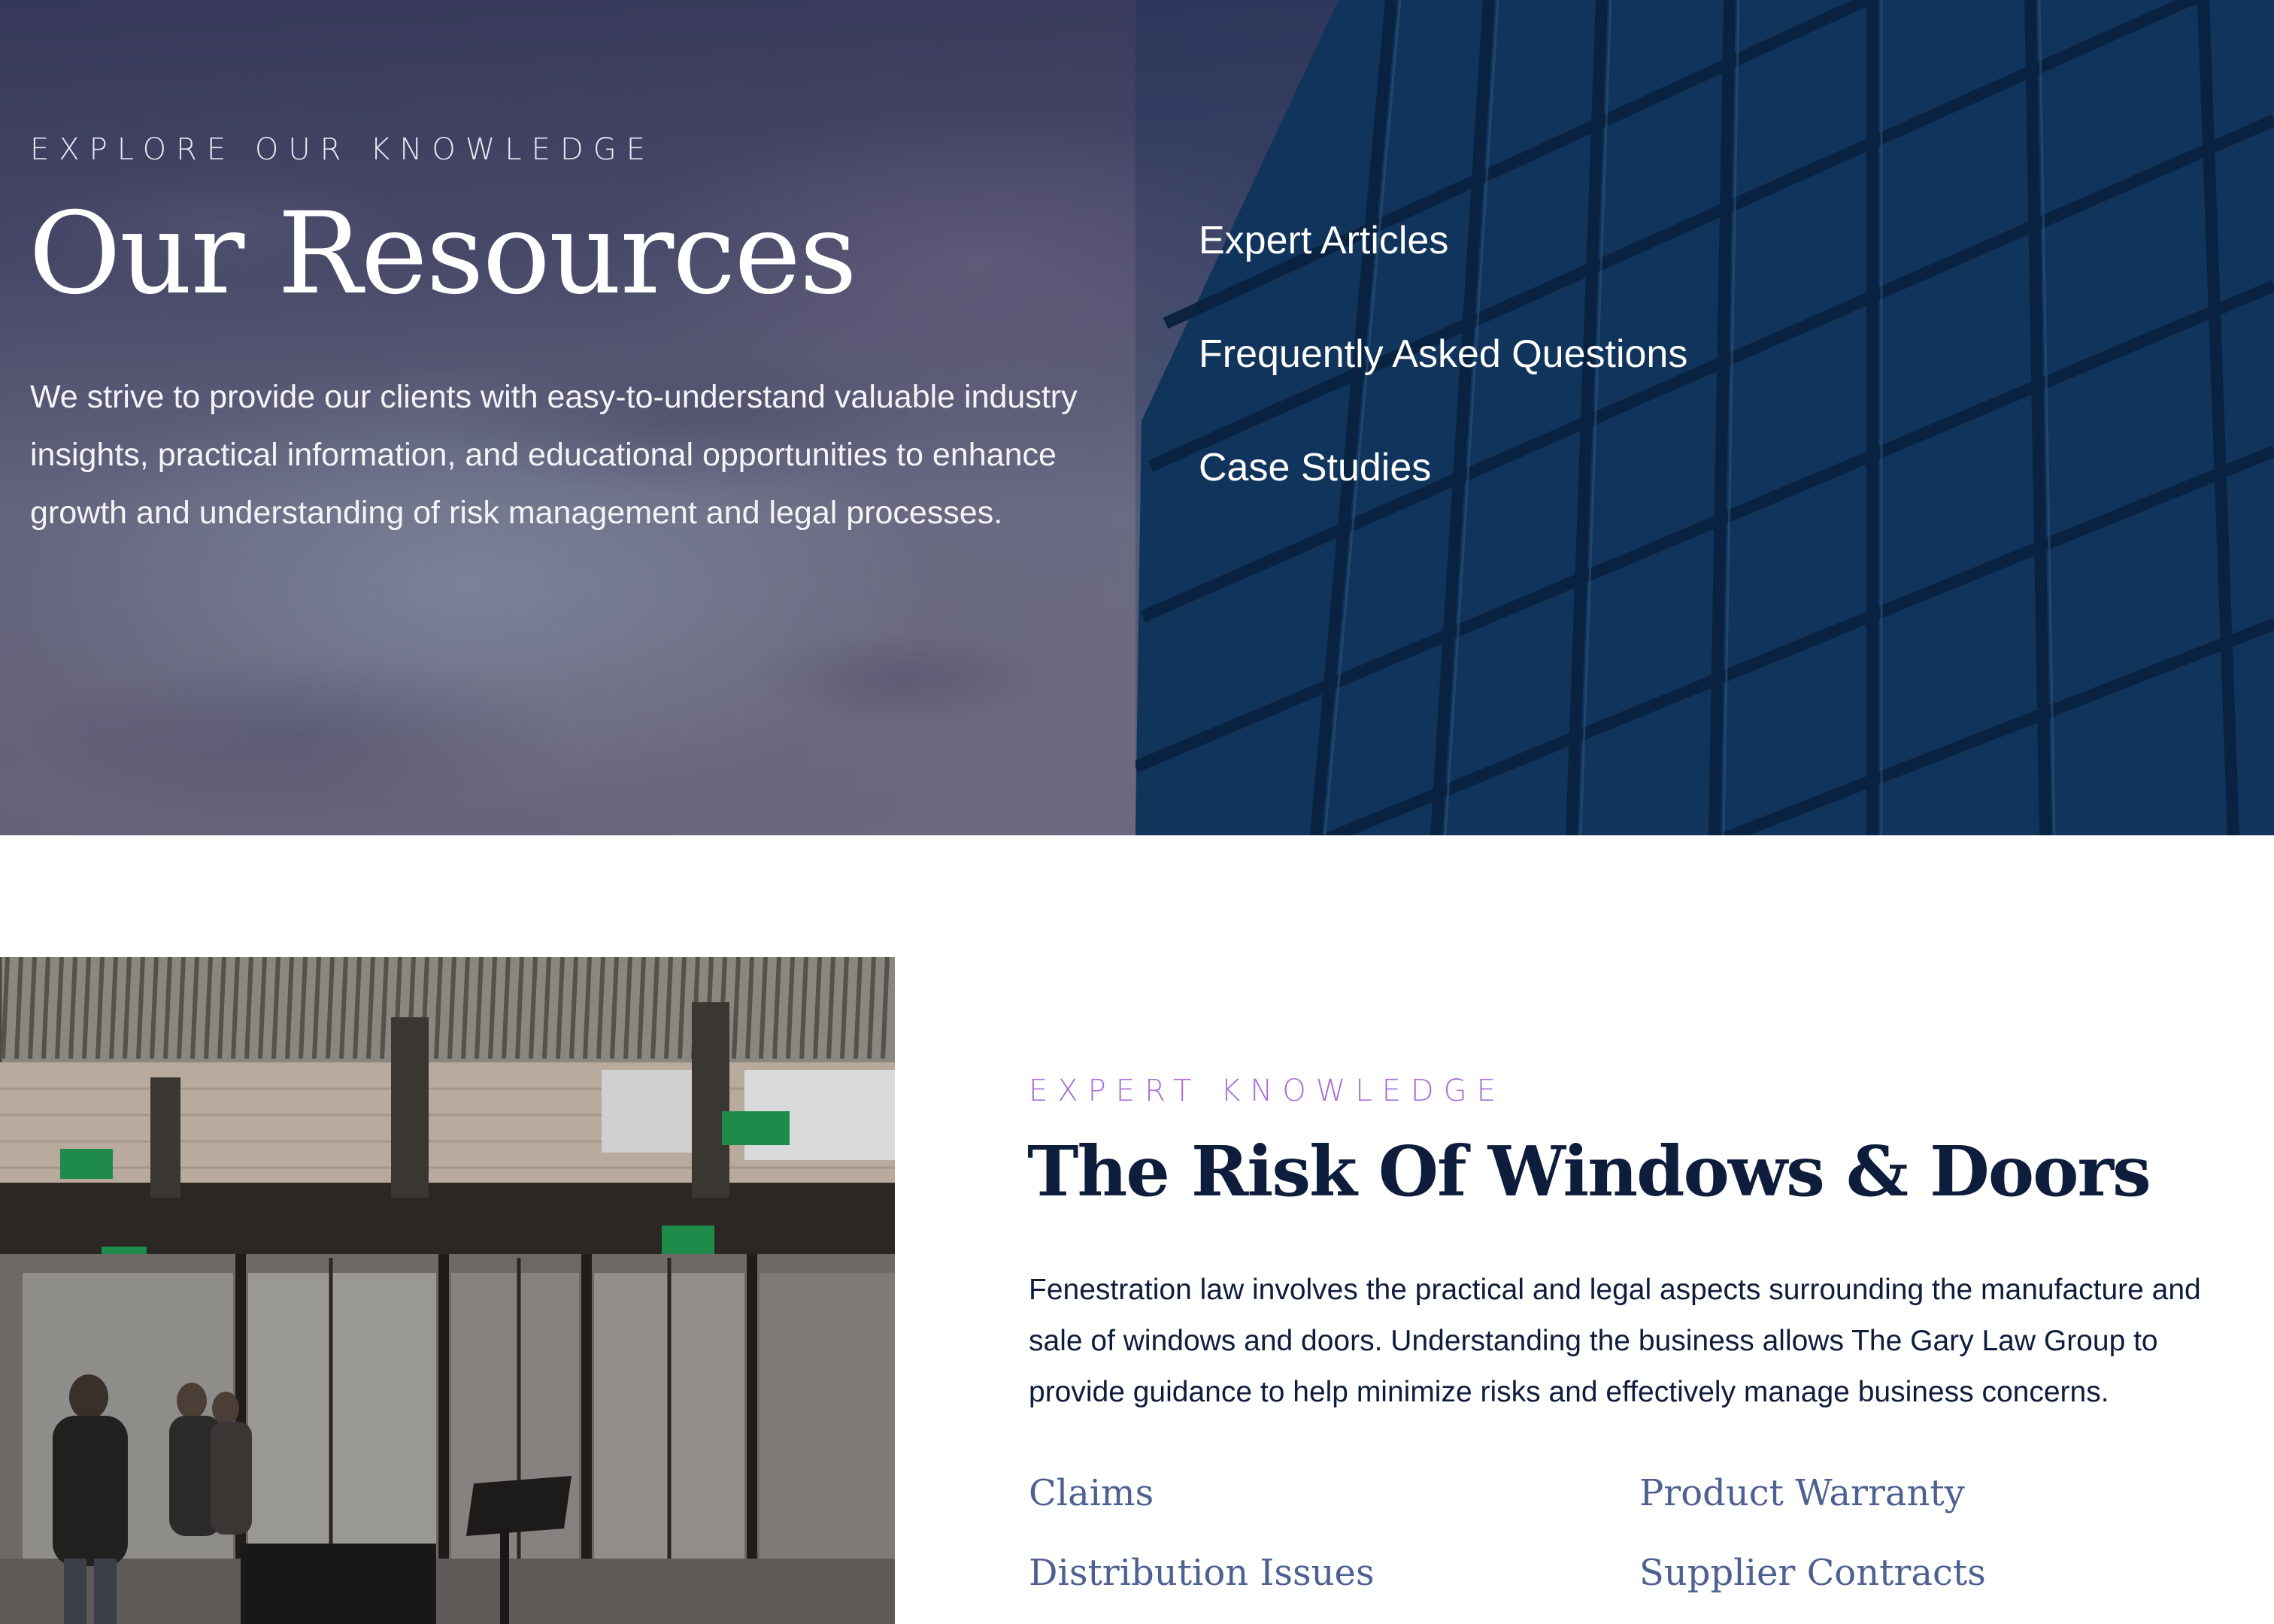  Describe the element at coordinates (1334, 1572) in the screenshot. I see `distribution-issues-link: Distribution Issues` at that location.